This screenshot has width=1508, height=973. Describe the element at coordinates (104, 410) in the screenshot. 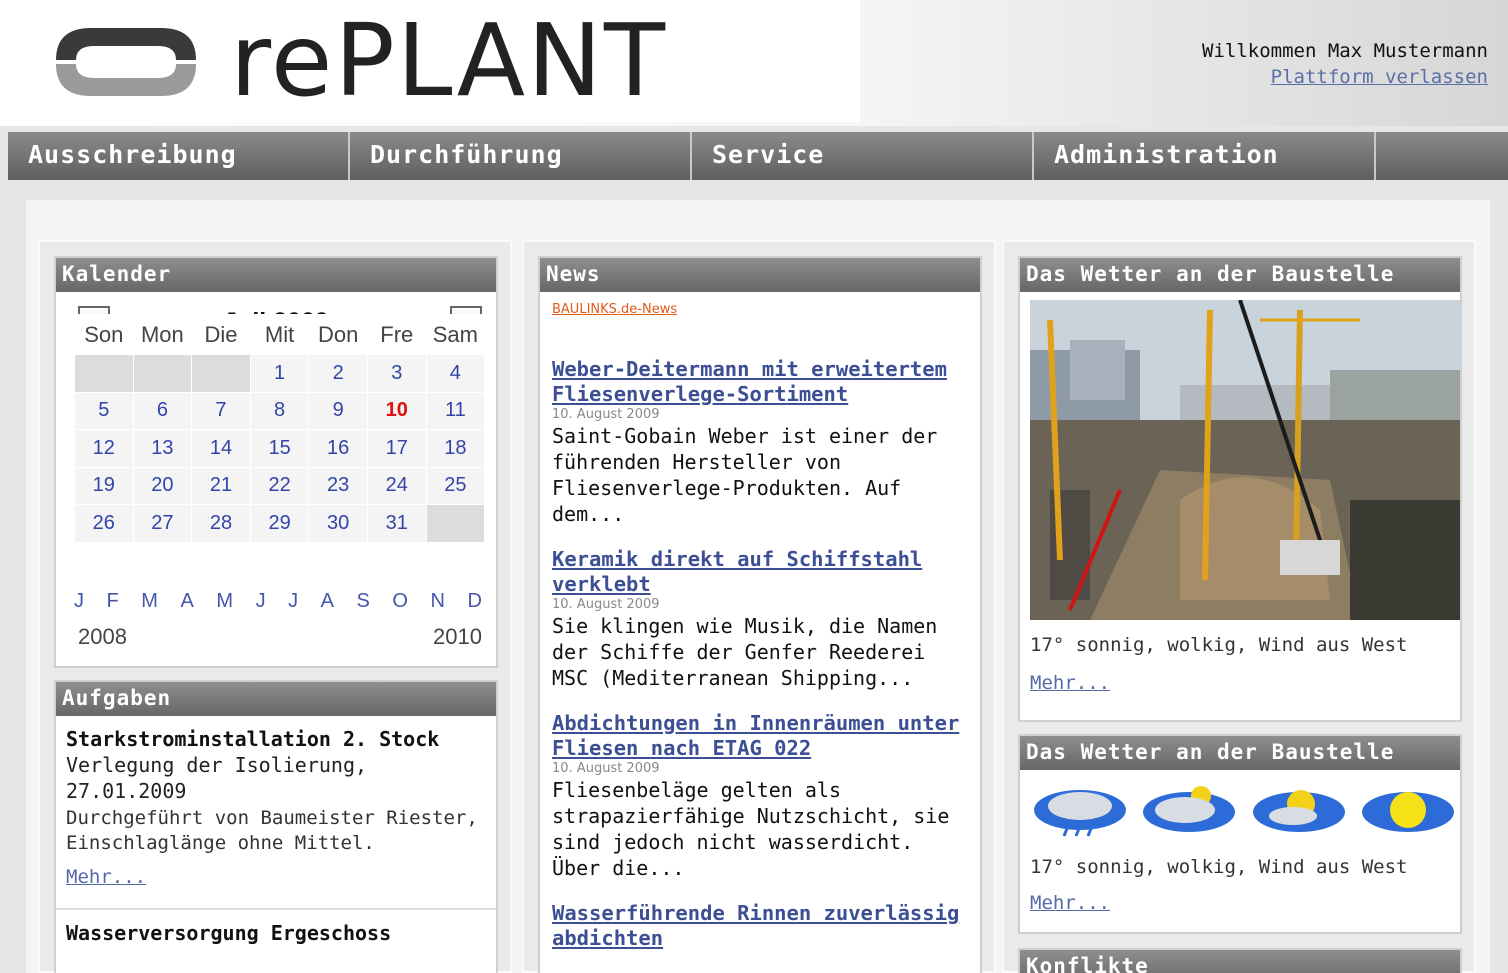

I see `calendar-day: 5` at that location.